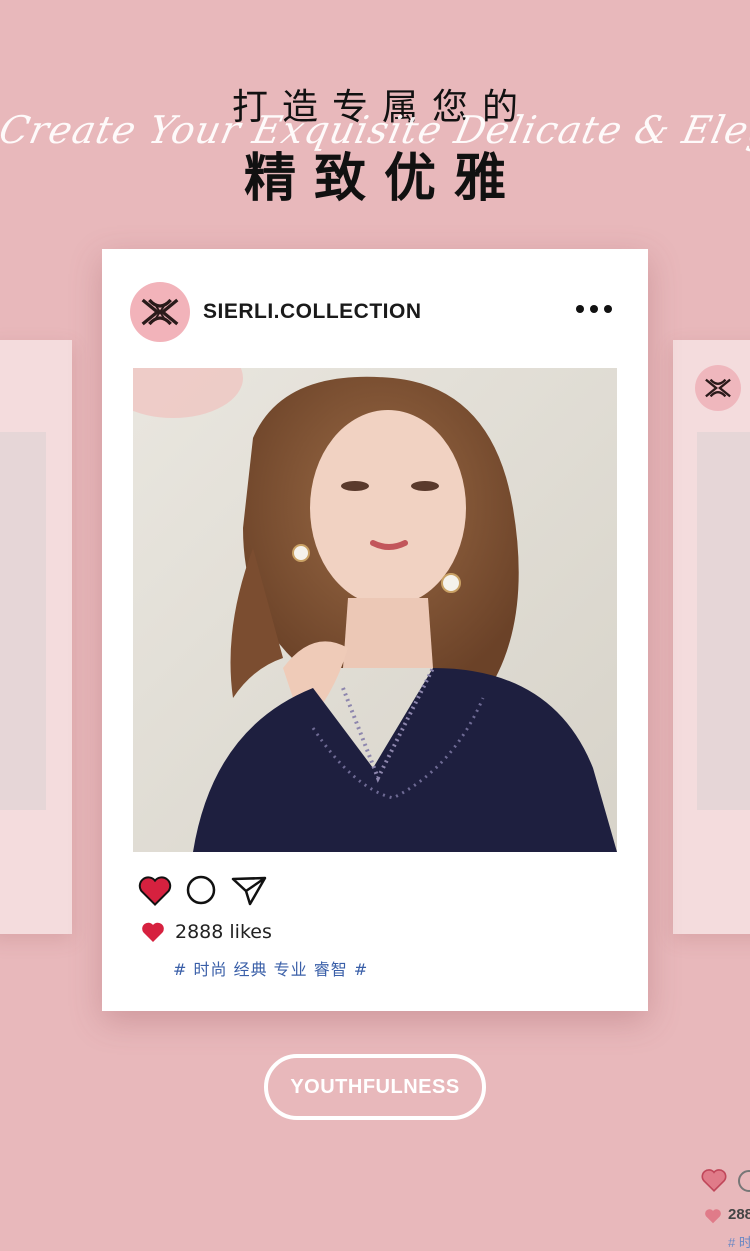 This screenshot has width=750, height=1251. Describe the element at coordinates (744, 1181) in the screenshot. I see `side-comment-icon` at that location.